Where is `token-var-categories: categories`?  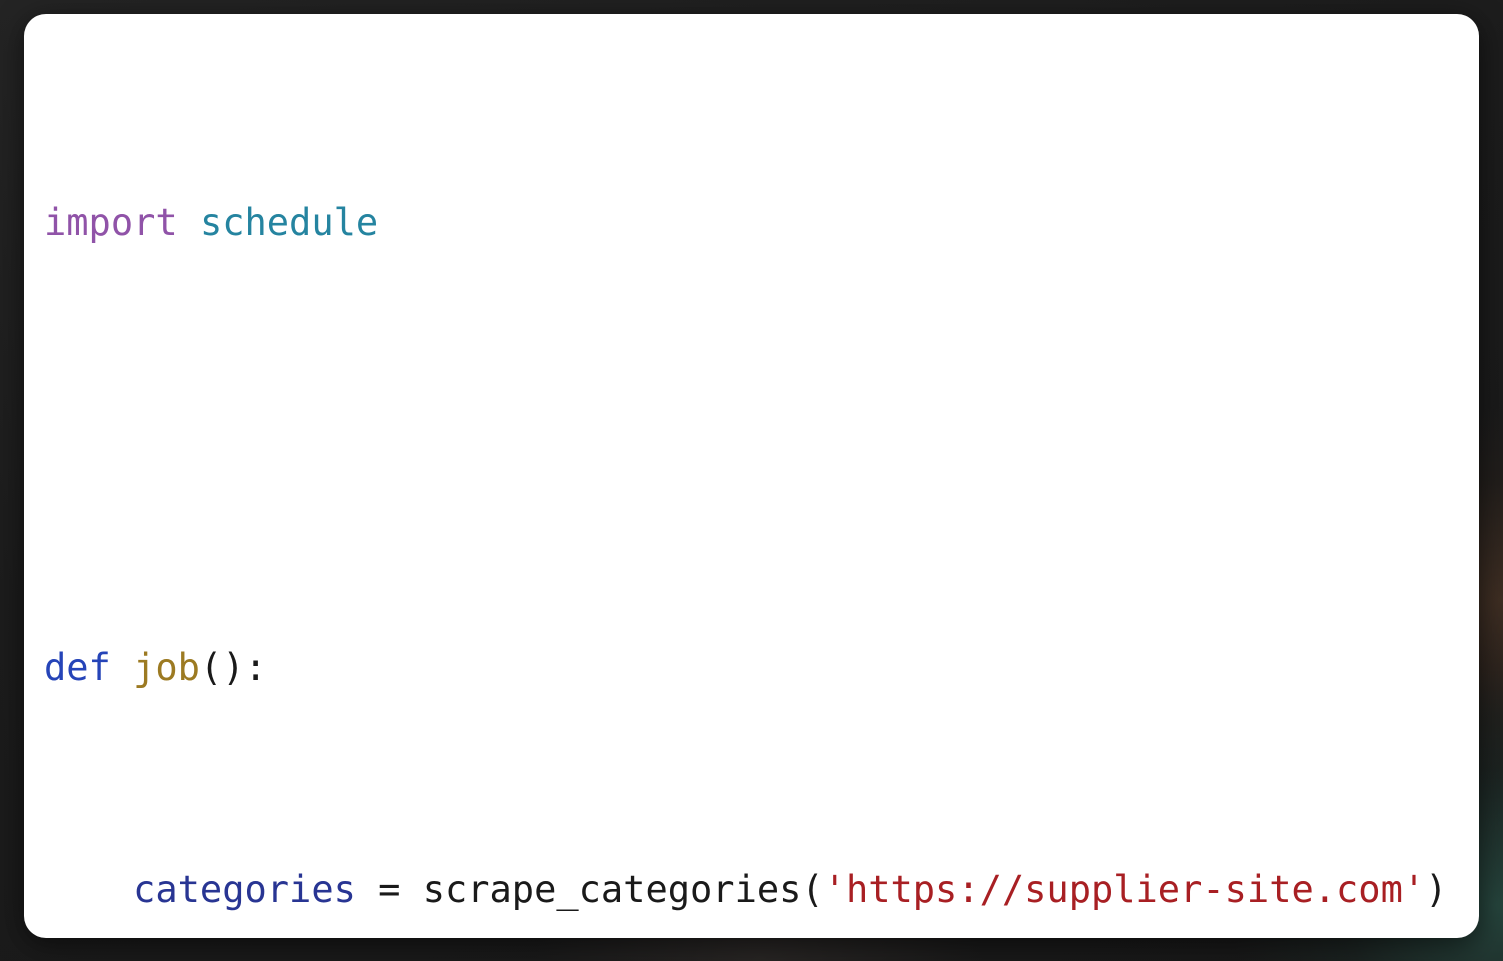
token-var-categories: categories is located at coordinates (244, 889).